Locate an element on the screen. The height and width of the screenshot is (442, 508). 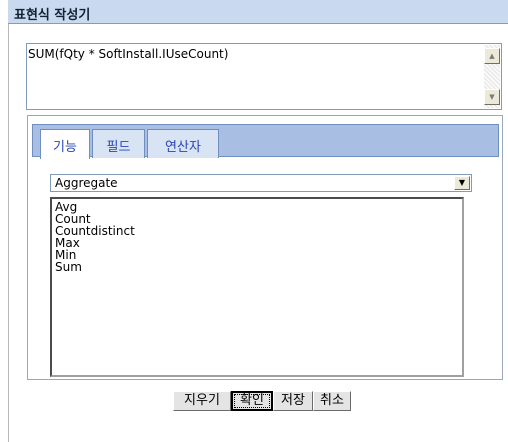
expression-scrollbar: ▲ ▼ is located at coordinates (492, 76).